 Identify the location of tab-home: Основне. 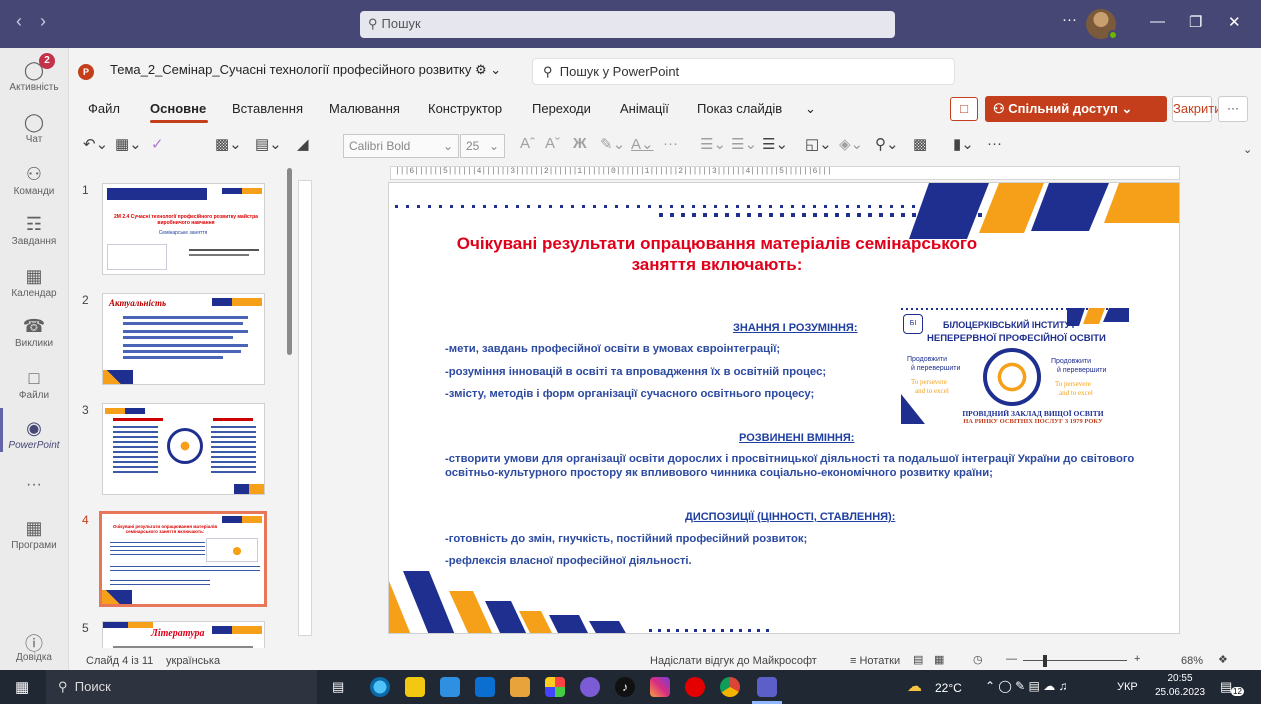
(178, 108).